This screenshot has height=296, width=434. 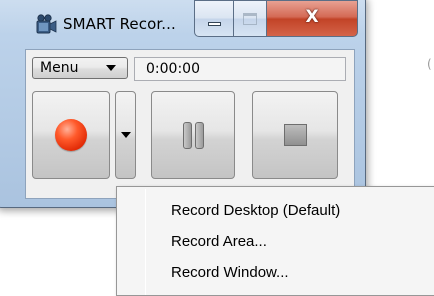 I want to click on stop-icon, so click(x=295, y=135).